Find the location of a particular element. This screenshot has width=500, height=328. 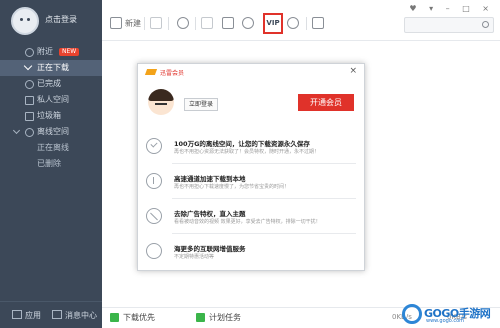

lock-icon is located at coordinates (29, 100).